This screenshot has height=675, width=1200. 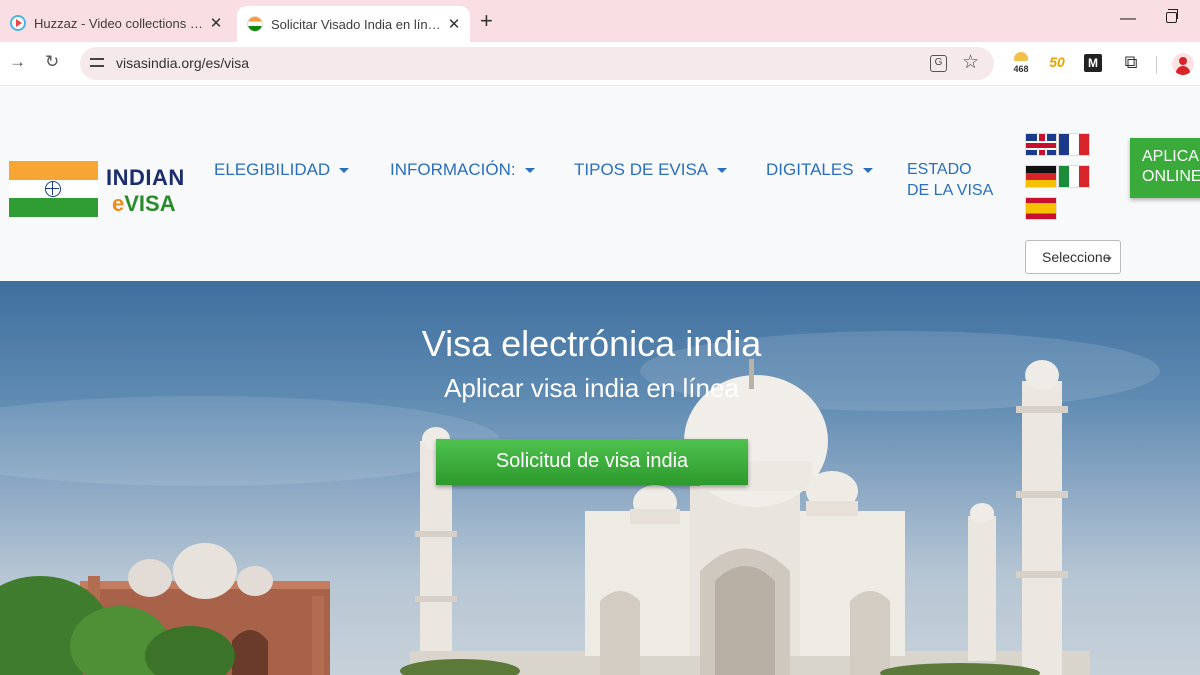 What do you see at coordinates (1041, 144) in the screenshot?
I see `english-flag-icon` at bounding box center [1041, 144].